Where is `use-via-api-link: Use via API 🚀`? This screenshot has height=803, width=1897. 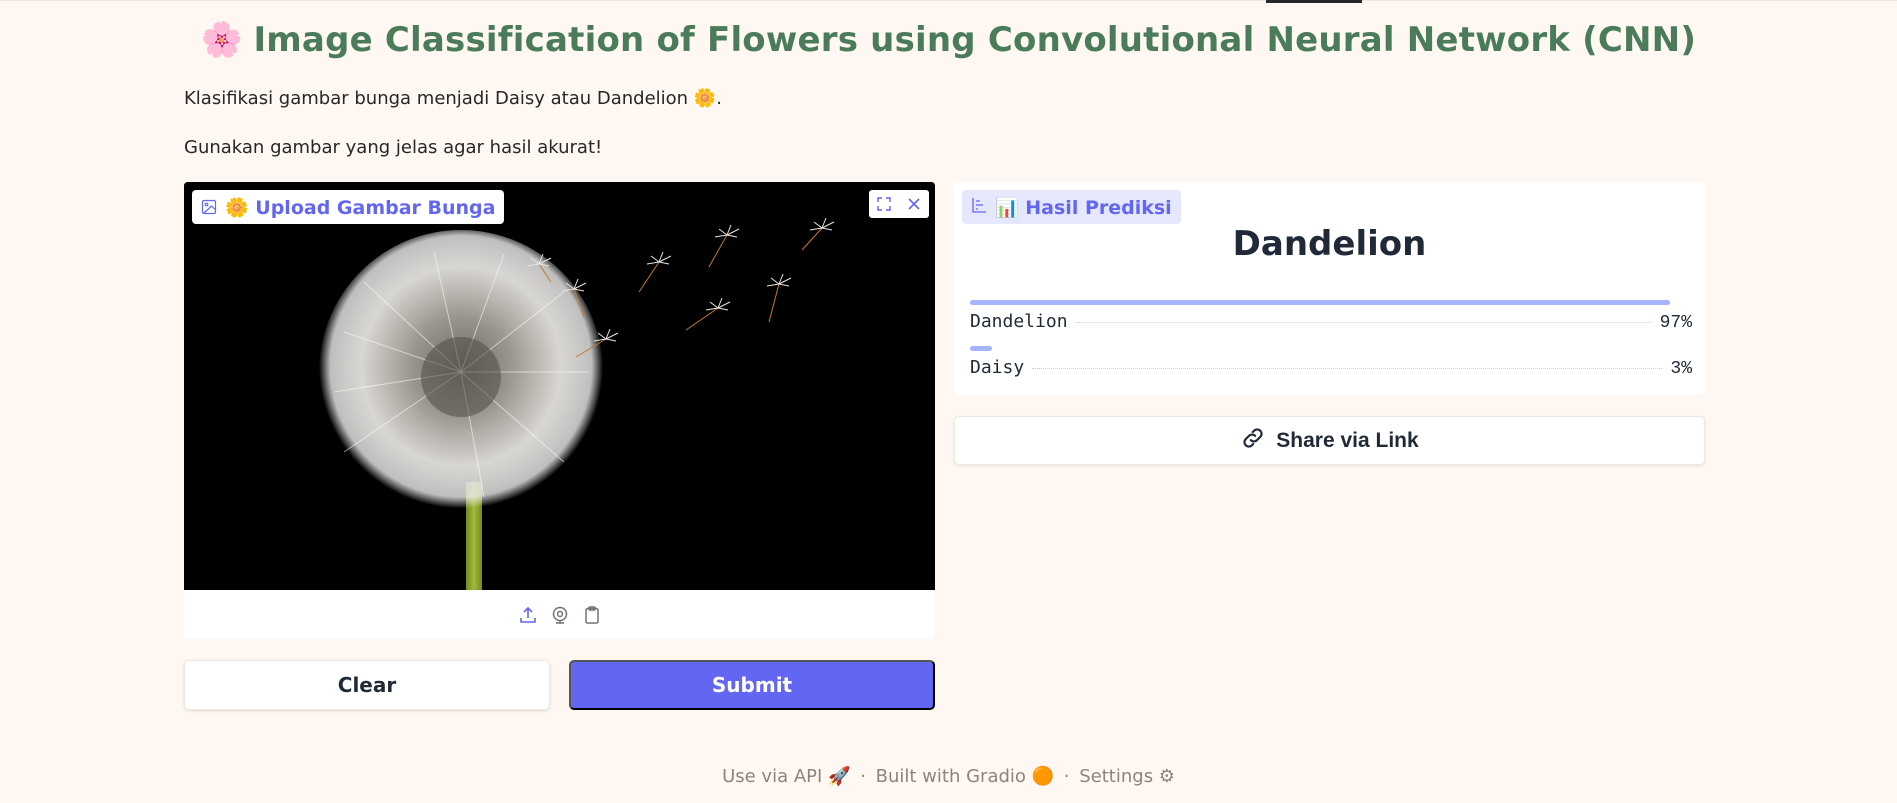 use-via-api-link: Use via API 🚀 is located at coordinates (786, 776).